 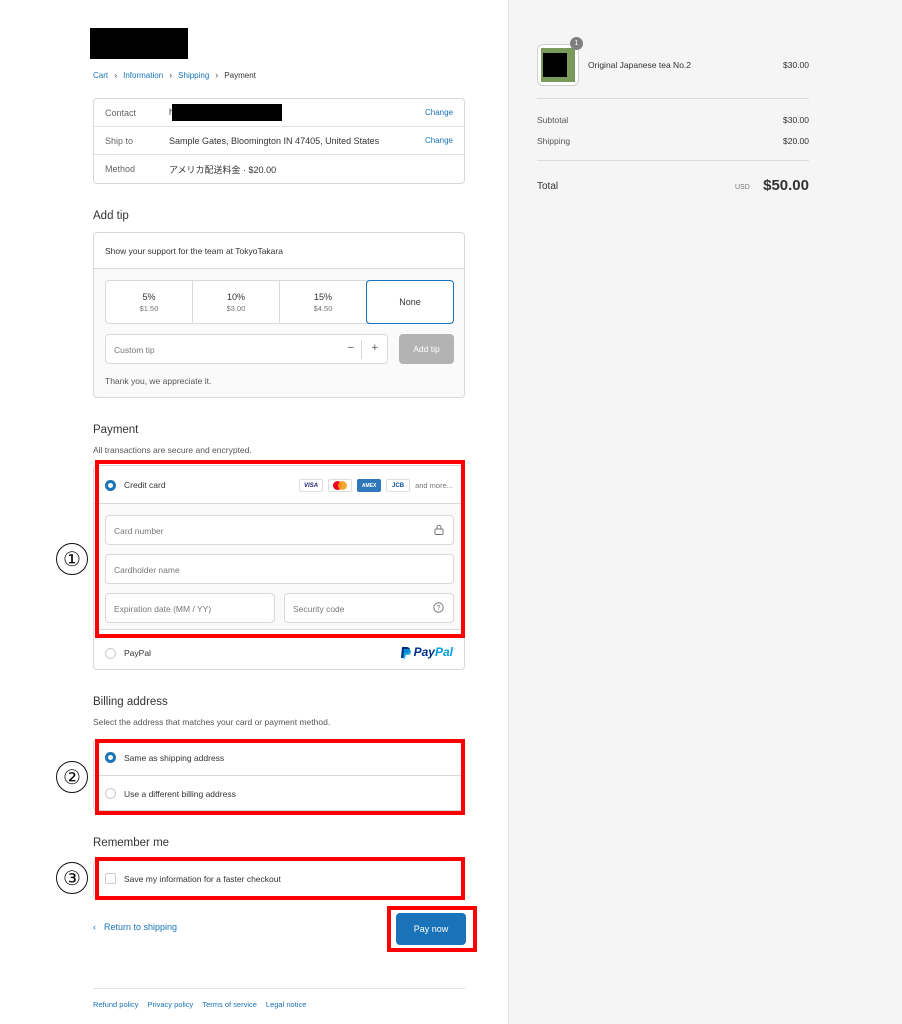 I want to click on store-logo-redacted, so click(x=139, y=43).